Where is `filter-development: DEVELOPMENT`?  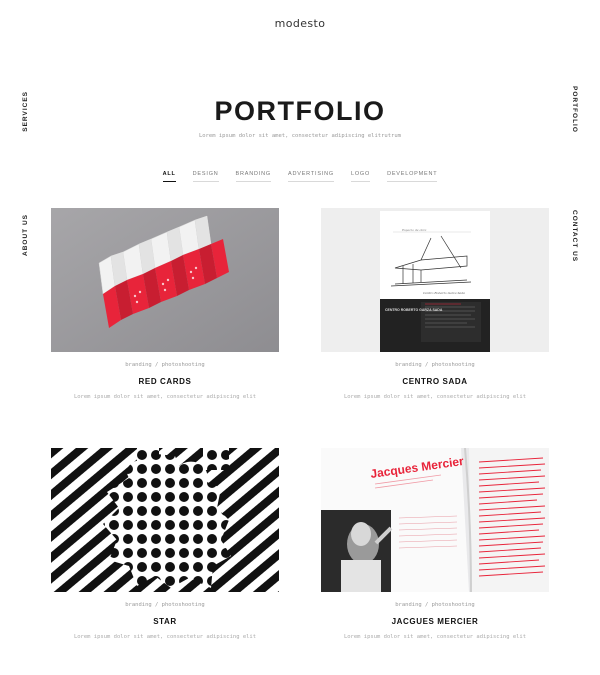
filter-development: DEVELOPMENT is located at coordinates (412, 176).